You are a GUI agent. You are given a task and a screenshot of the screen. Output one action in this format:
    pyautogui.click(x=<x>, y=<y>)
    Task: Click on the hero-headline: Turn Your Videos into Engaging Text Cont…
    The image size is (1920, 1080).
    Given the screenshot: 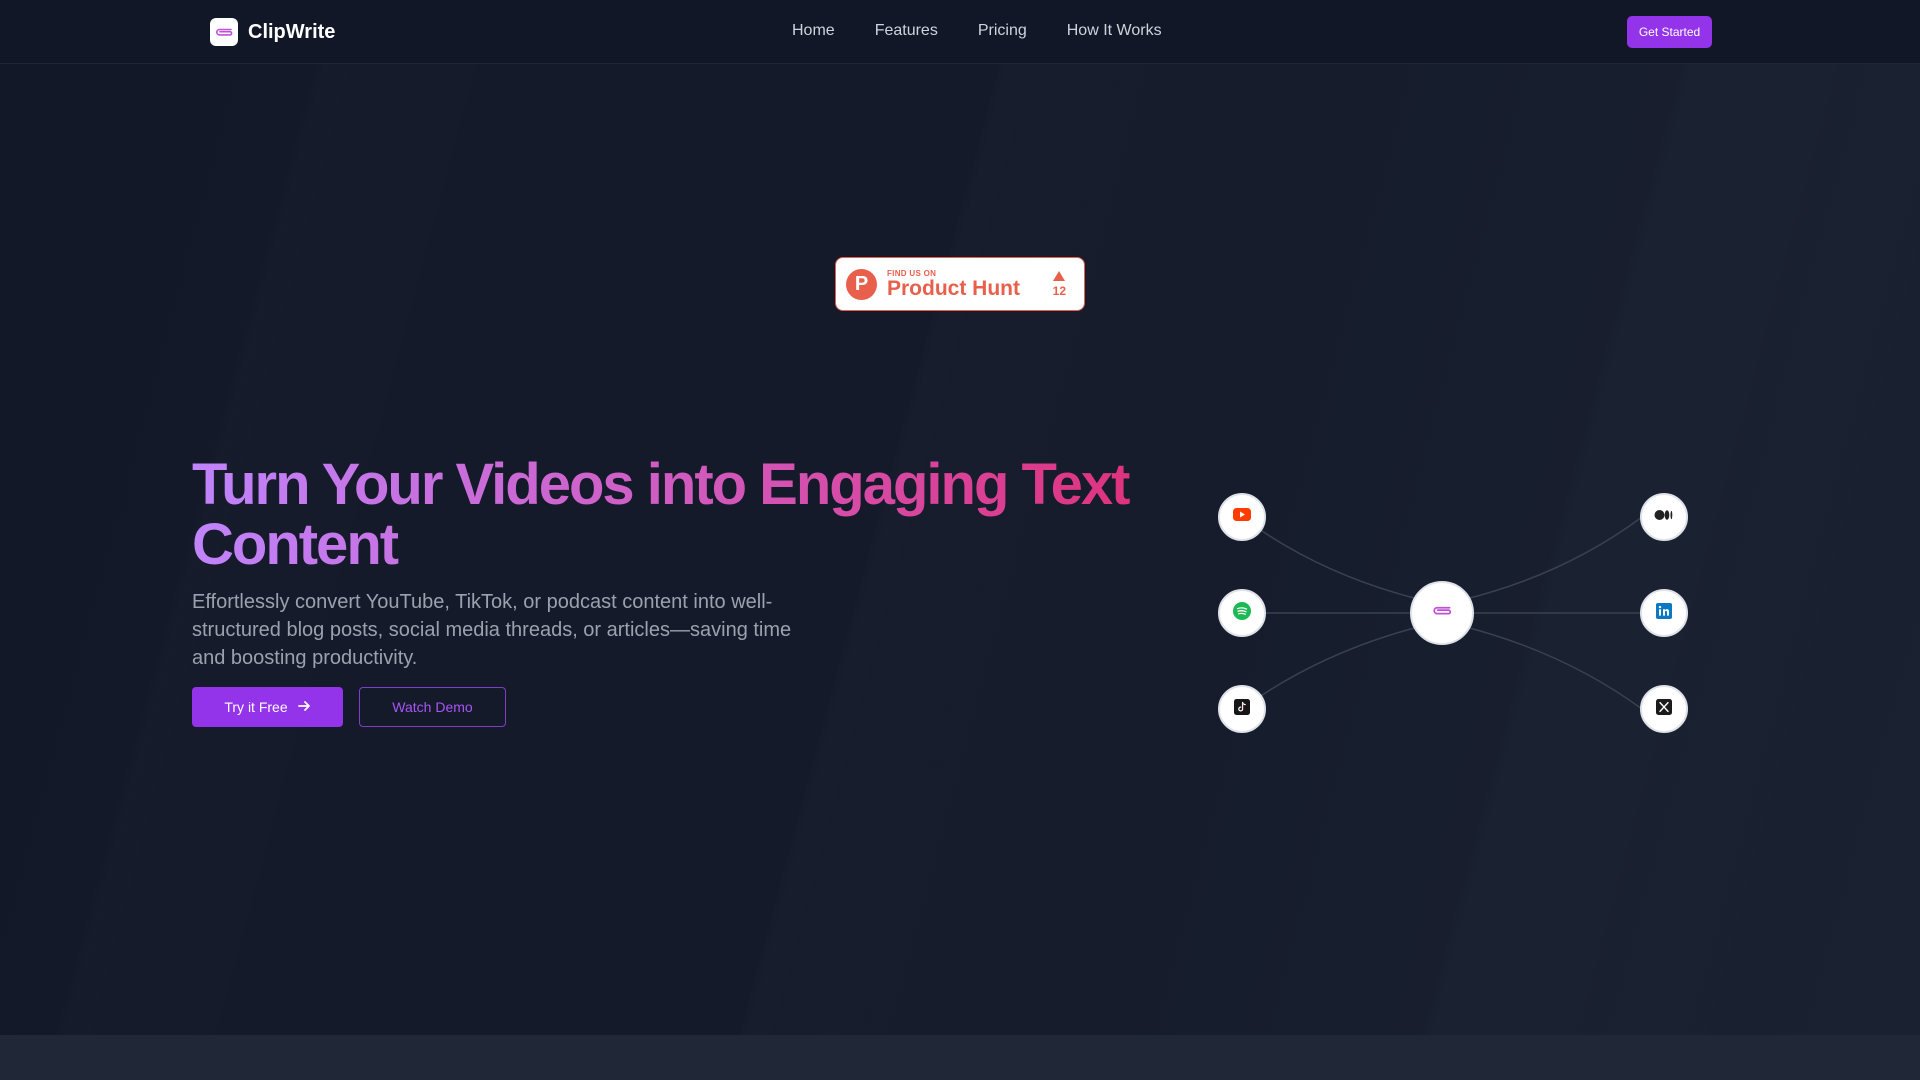 What is the action you would take?
    pyautogui.click(x=677, y=515)
    